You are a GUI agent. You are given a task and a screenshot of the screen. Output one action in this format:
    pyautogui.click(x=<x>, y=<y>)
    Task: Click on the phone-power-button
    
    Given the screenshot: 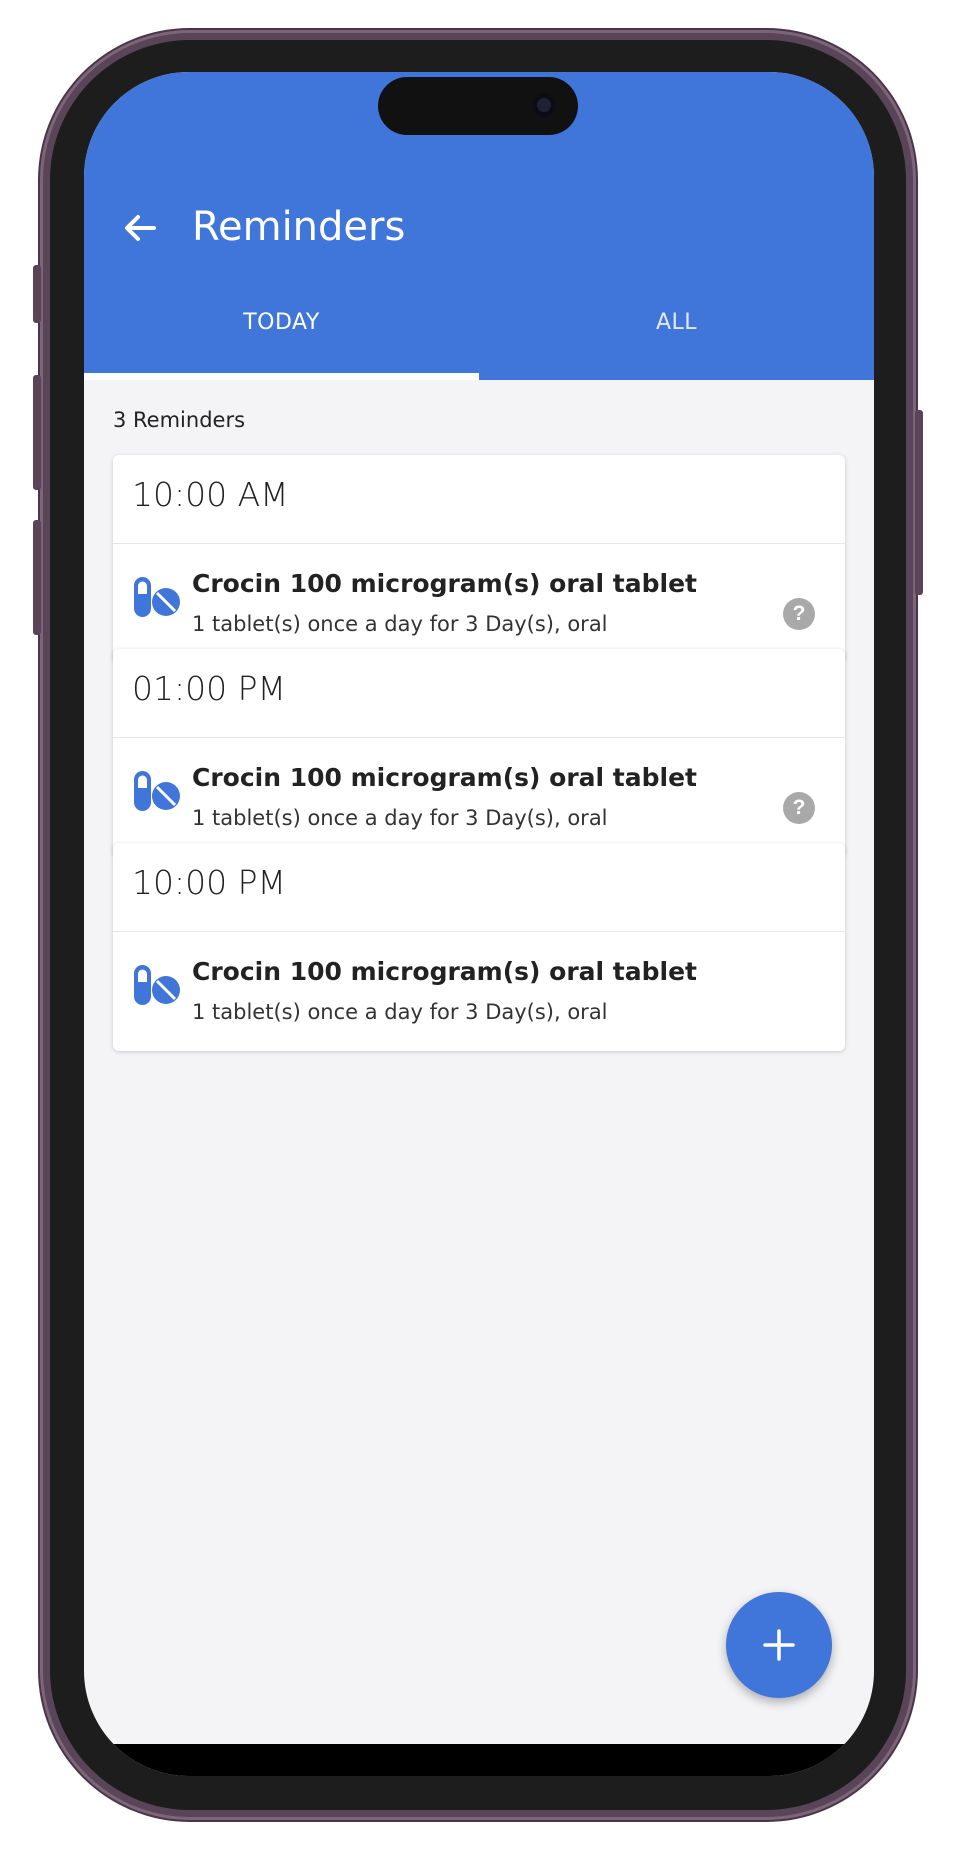 What is the action you would take?
    pyautogui.click(x=919, y=502)
    